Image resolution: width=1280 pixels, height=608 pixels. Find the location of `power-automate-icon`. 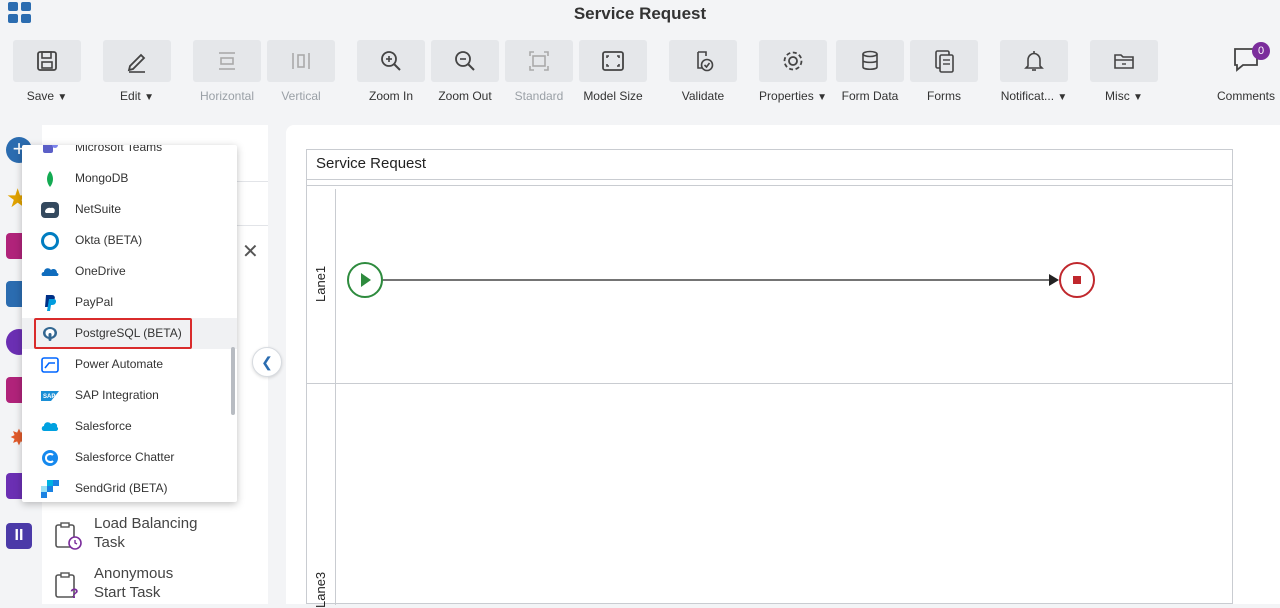

power-automate-icon is located at coordinates (50, 365).